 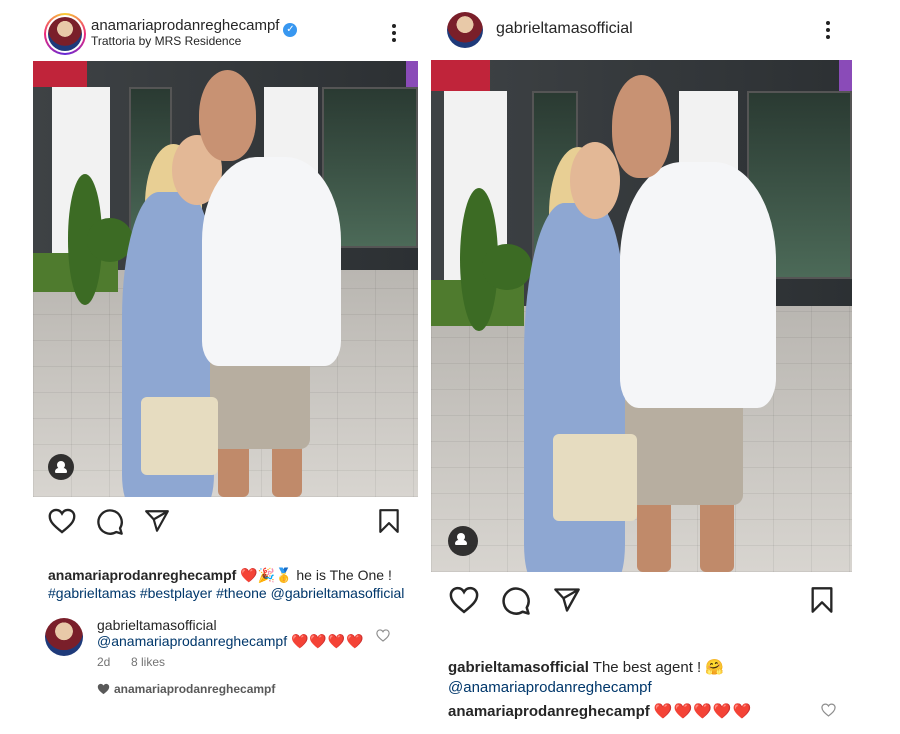 What do you see at coordinates (92, 593) in the screenshot?
I see `hashtag-link: #gabrieltamas` at bounding box center [92, 593].